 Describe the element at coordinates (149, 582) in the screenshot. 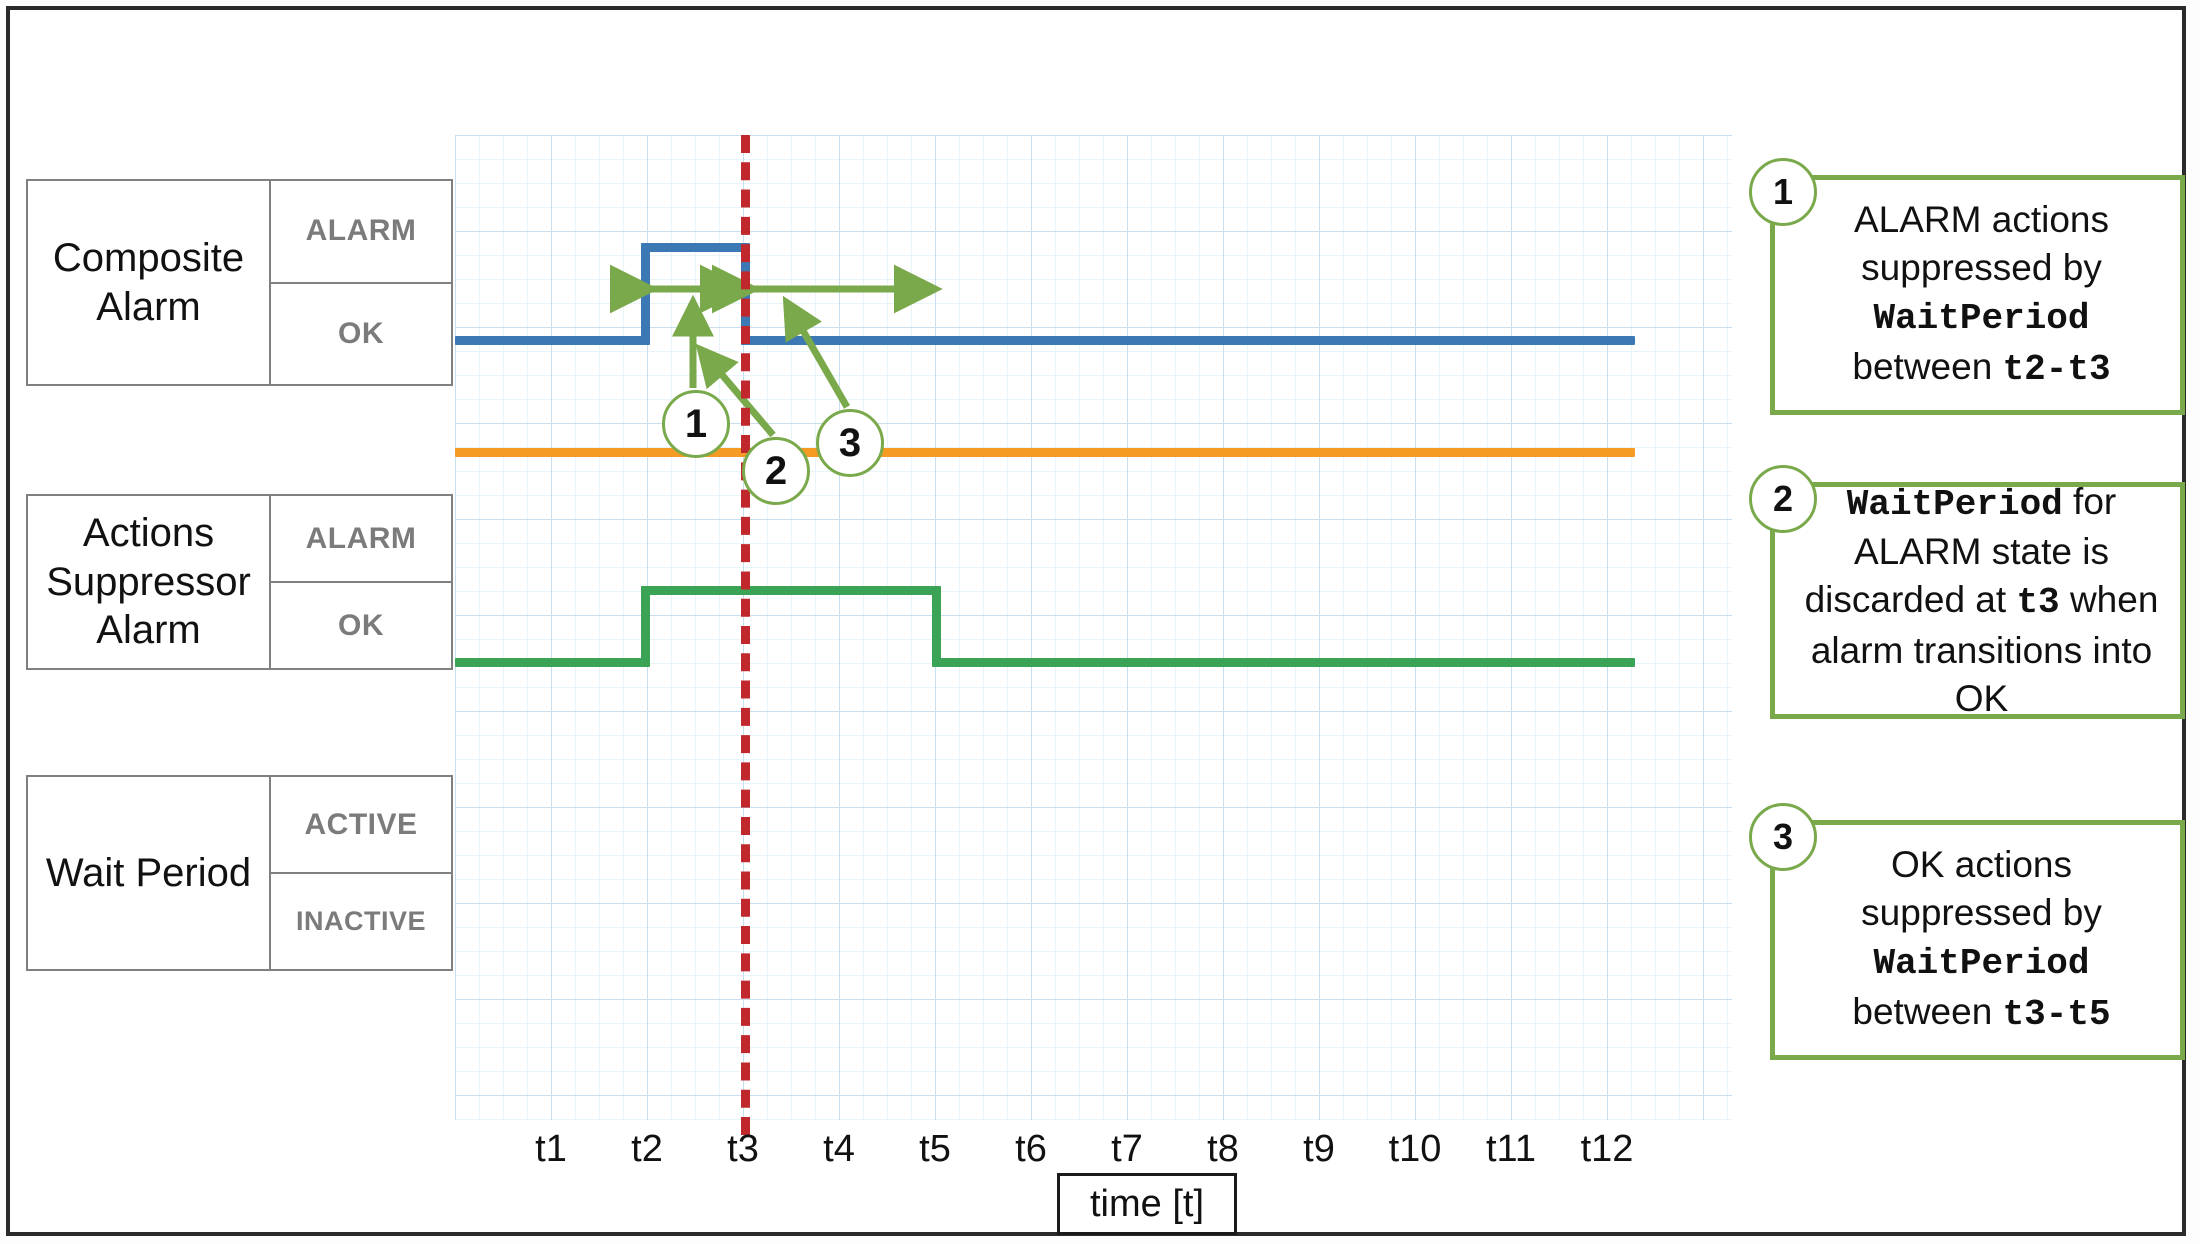

I see `signal-name-actions-suppressor: Actions Suppressor Alarm` at that location.